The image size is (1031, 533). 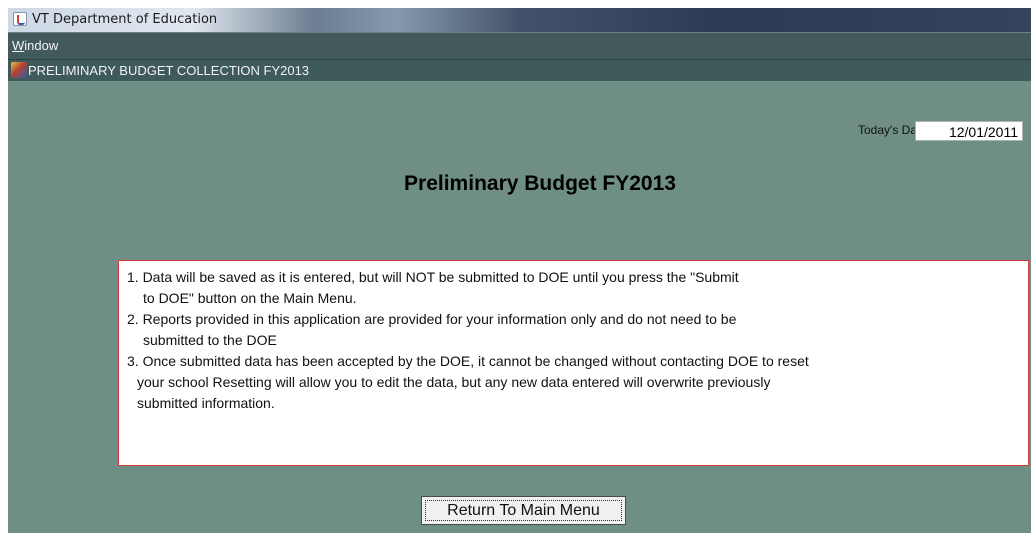 What do you see at coordinates (519, 45) in the screenshot?
I see `menu-bar: Window` at bounding box center [519, 45].